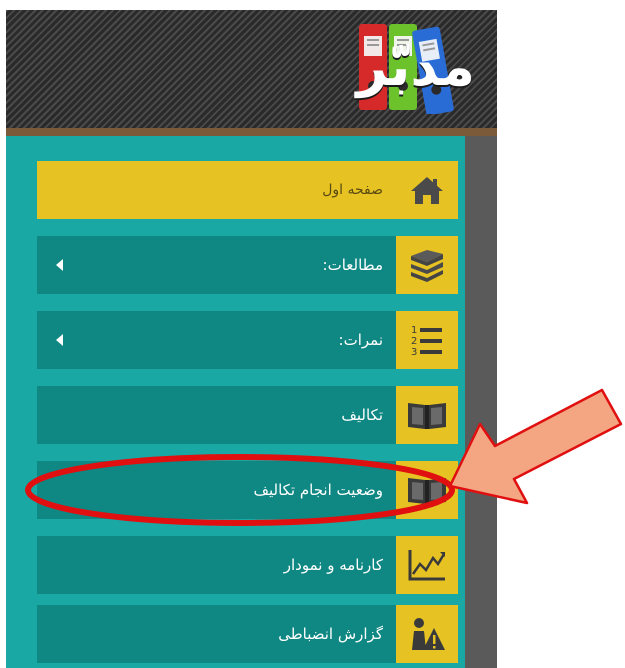 Image resolution: width=625 pixels, height=668 pixels. I want to click on sidebar-scroll-track, so click(481, 402).